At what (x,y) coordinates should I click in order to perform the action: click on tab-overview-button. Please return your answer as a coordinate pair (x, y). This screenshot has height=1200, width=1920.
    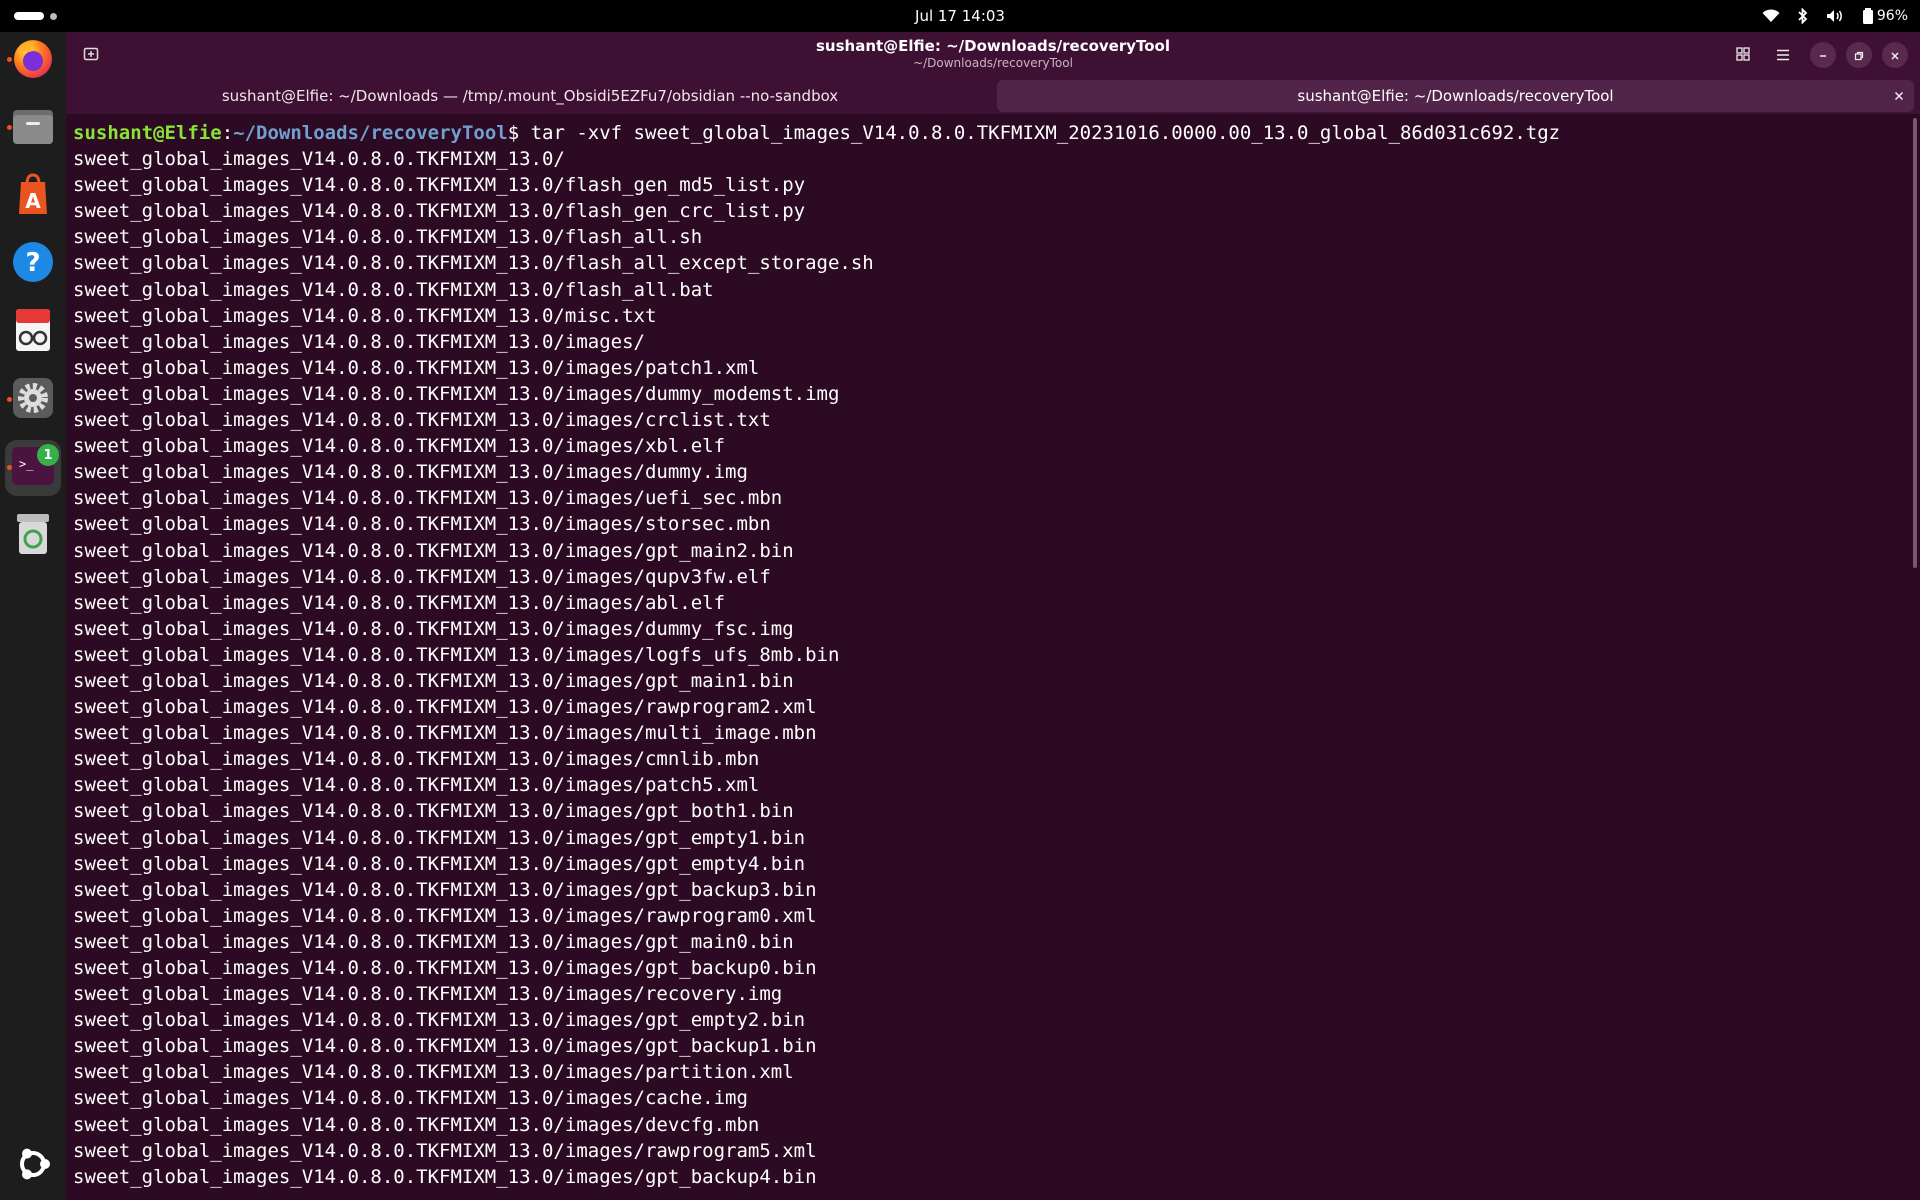
    Looking at the image, I should click on (1743, 55).